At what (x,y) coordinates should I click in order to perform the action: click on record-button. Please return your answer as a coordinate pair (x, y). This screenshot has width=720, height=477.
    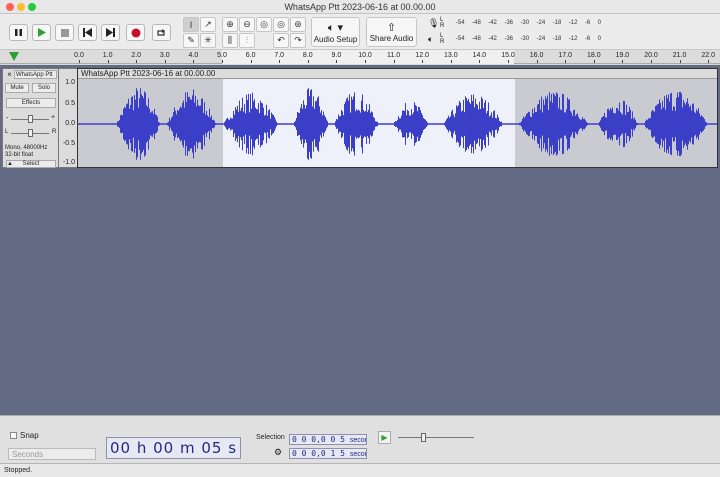
    Looking at the image, I should click on (135, 32).